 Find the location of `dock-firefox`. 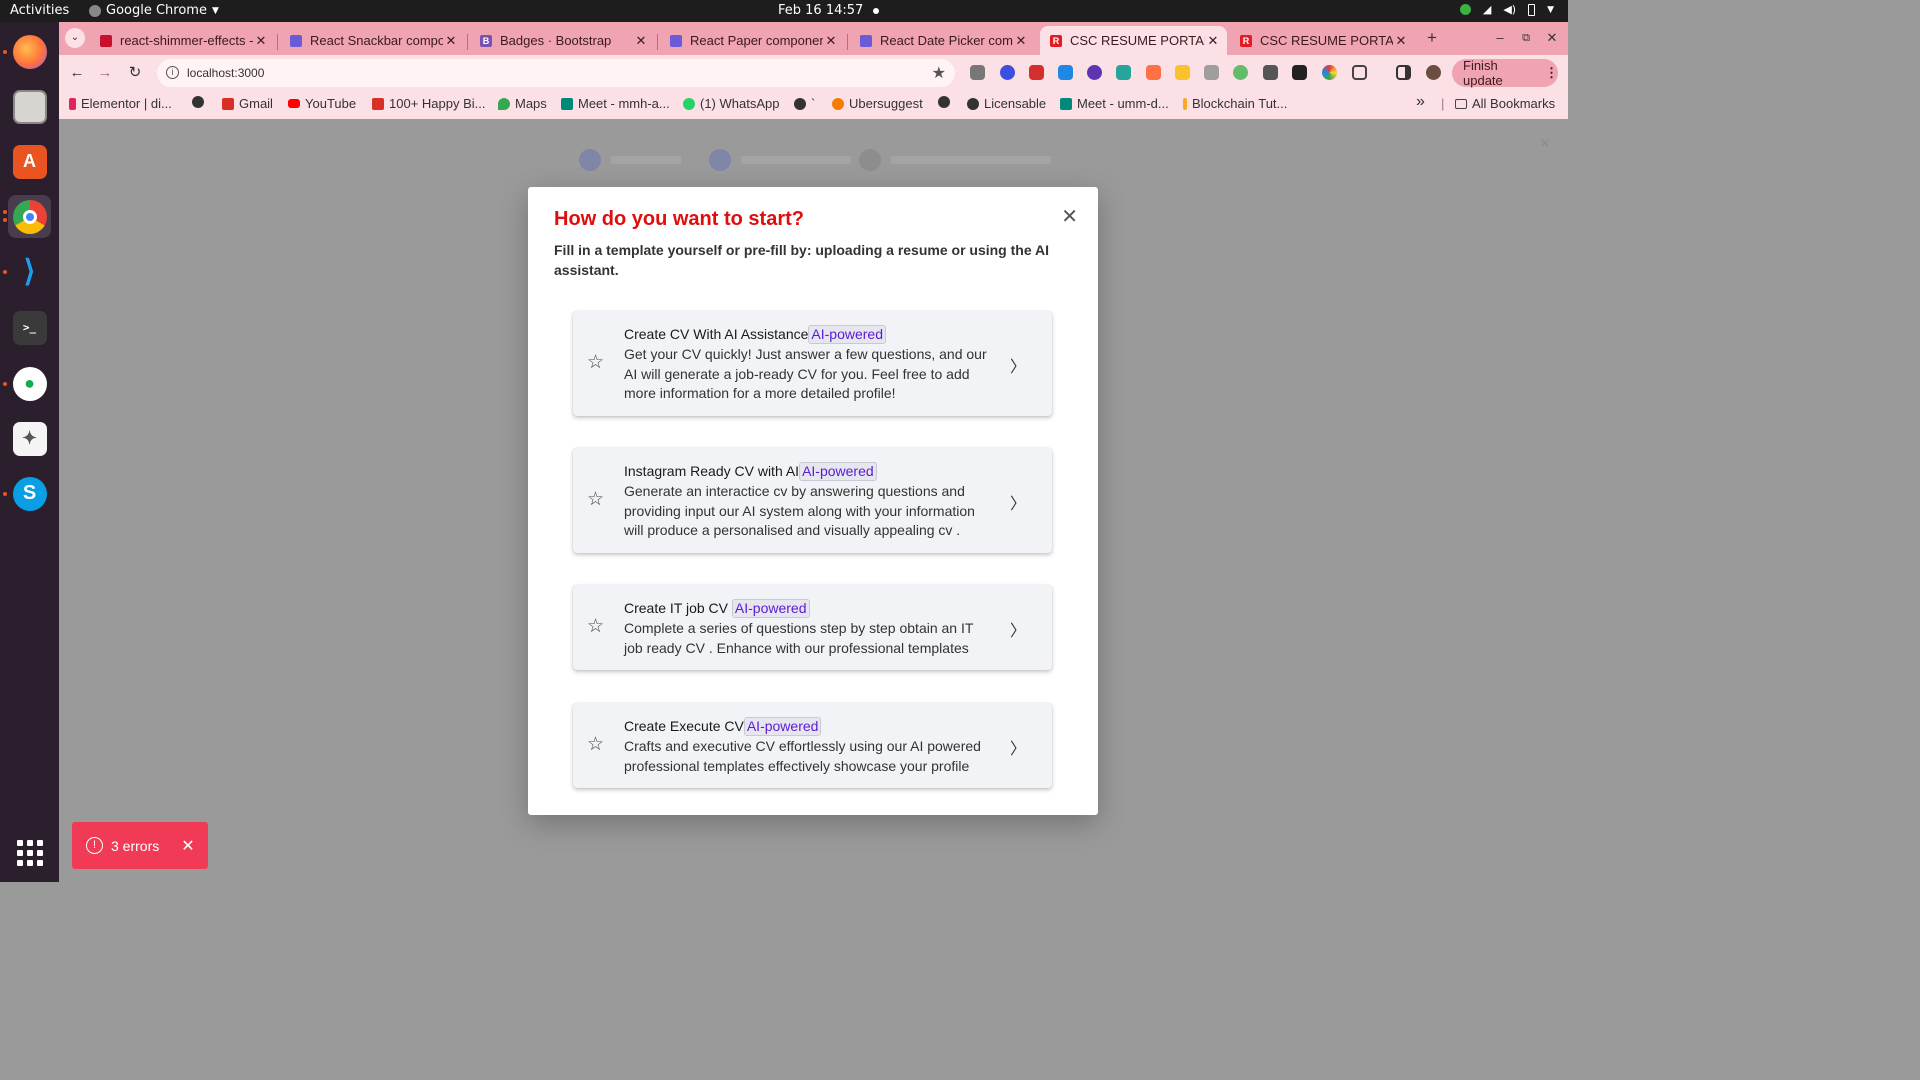

dock-firefox is located at coordinates (29, 51).